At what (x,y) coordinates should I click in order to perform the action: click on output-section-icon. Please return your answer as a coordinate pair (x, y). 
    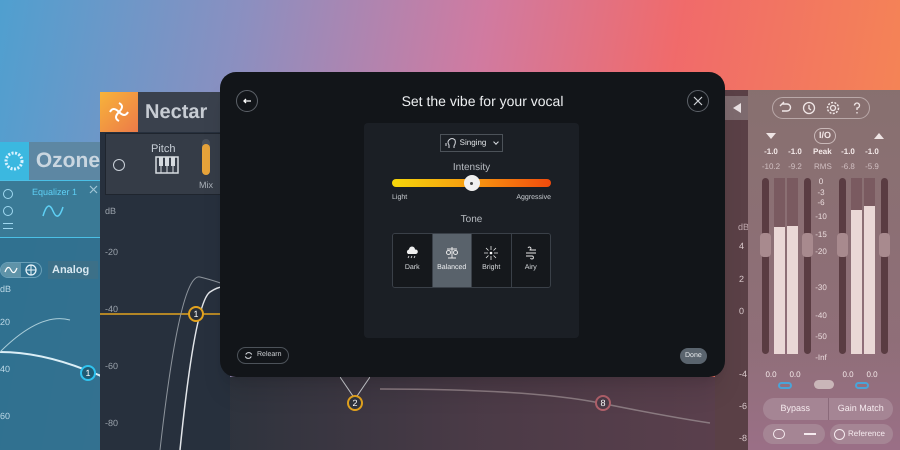
    Looking at the image, I should click on (879, 135).